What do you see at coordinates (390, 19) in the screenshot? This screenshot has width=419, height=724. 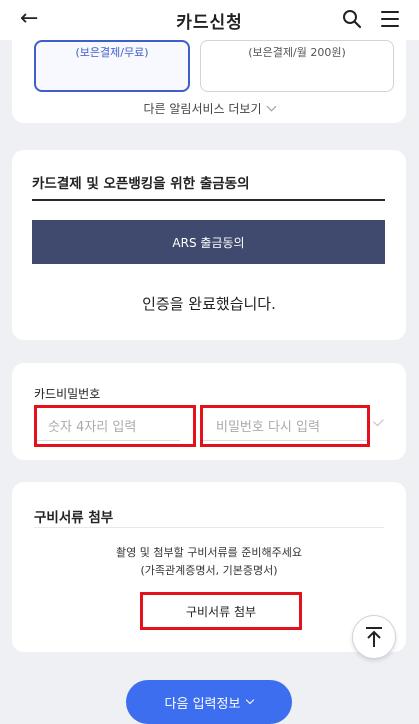 I see `hamburger-menu-icon` at bounding box center [390, 19].